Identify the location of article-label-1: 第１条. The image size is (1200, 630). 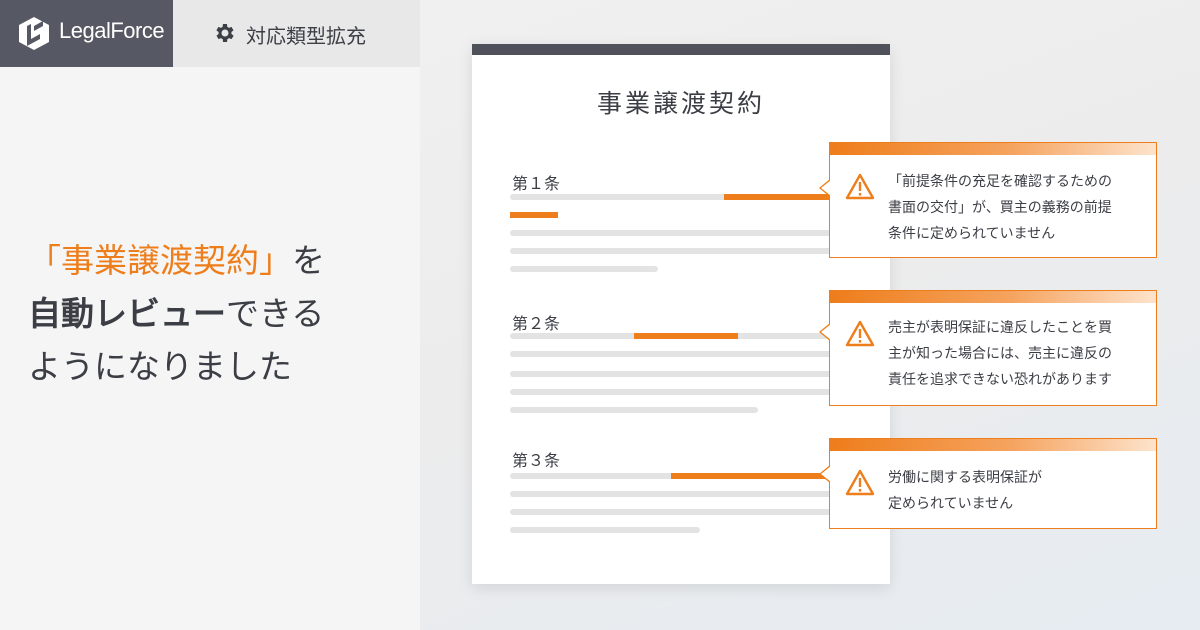
(536, 183).